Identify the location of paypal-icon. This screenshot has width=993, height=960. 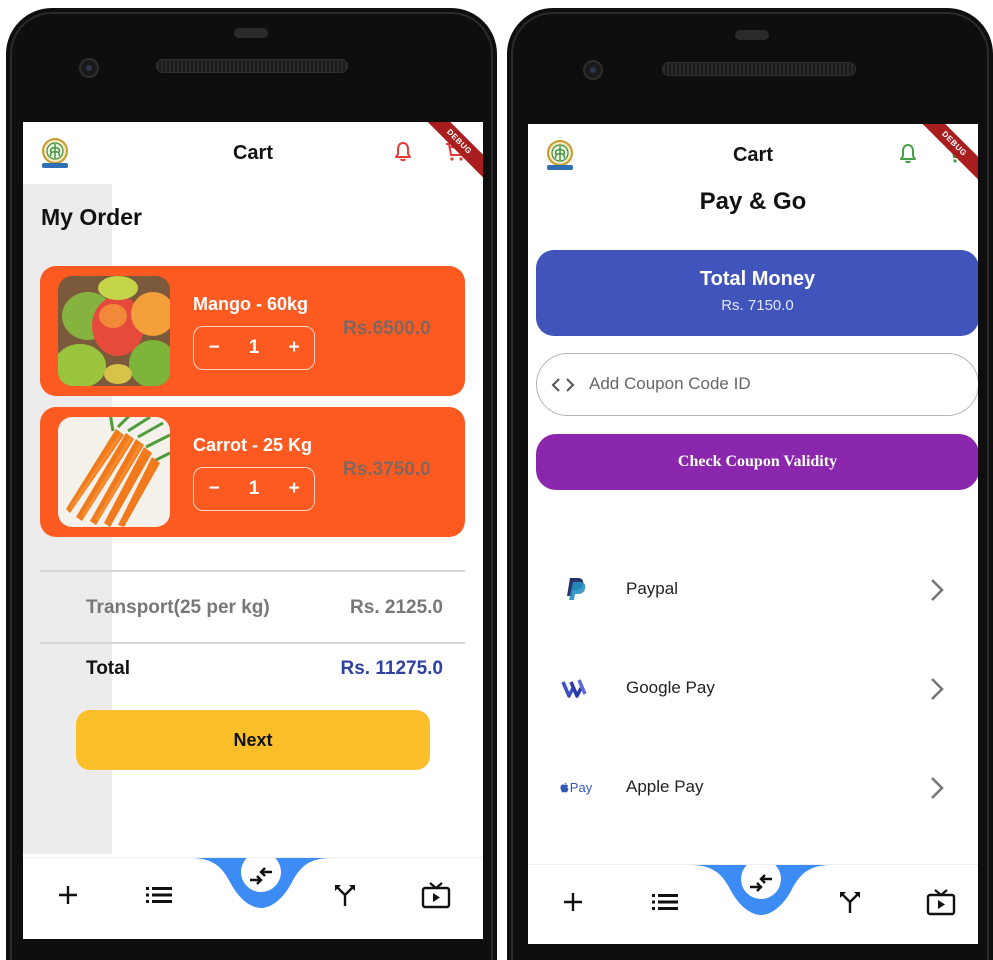
(575, 589).